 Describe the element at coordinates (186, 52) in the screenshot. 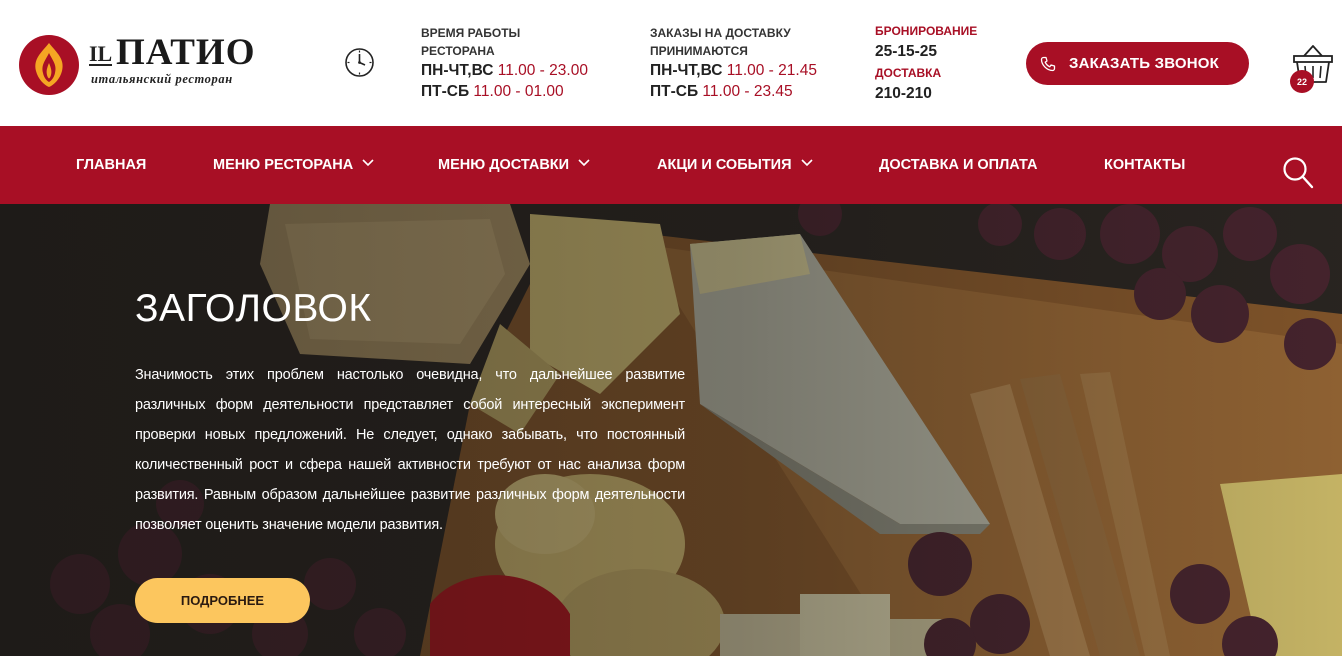

I see `logo-name: ПАТИО` at that location.